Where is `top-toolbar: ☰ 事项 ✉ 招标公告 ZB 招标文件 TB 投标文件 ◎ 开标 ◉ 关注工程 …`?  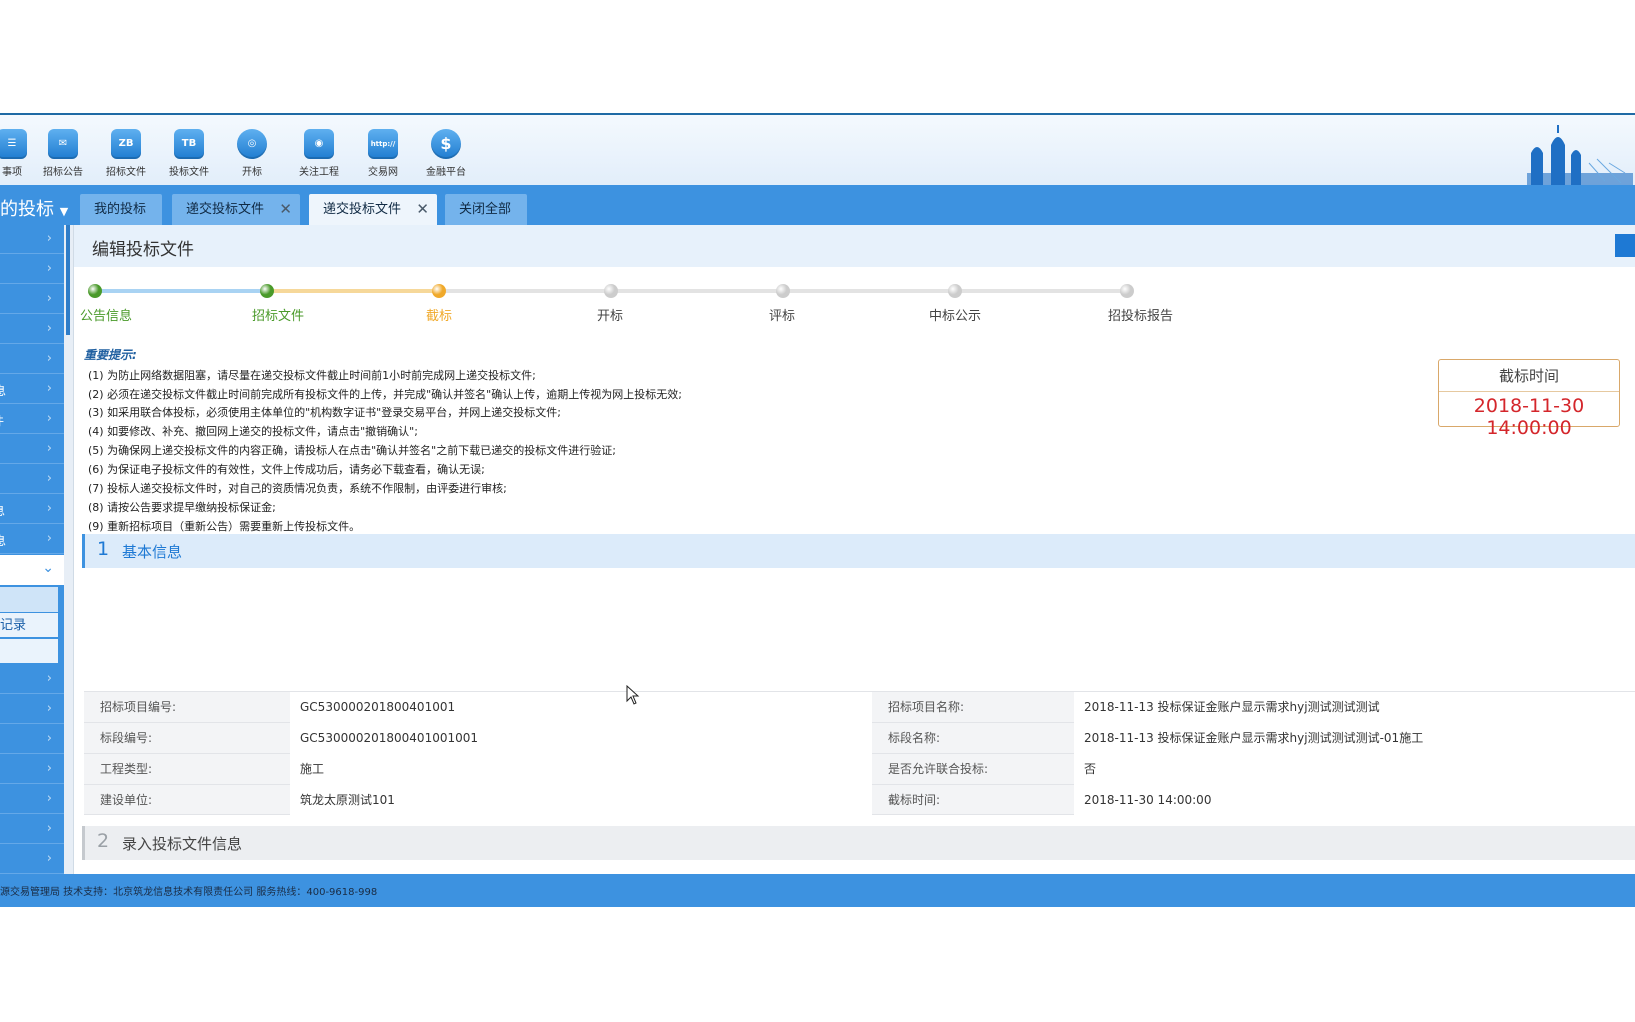
top-toolbar: ☰ 事项 ✉ 招标公告 ZB 招标文件 TB 投标文件 ◎ 开标 ◉ 关注工程 … is located at coordinates (817, 149).